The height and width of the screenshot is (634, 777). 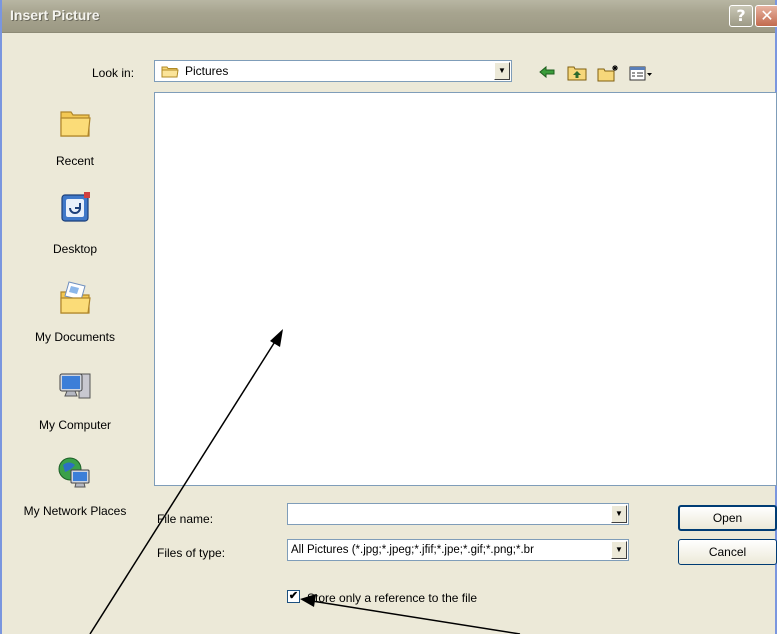 I want to click on dialog-title: Insert Picture, so click(x=55, y=15).